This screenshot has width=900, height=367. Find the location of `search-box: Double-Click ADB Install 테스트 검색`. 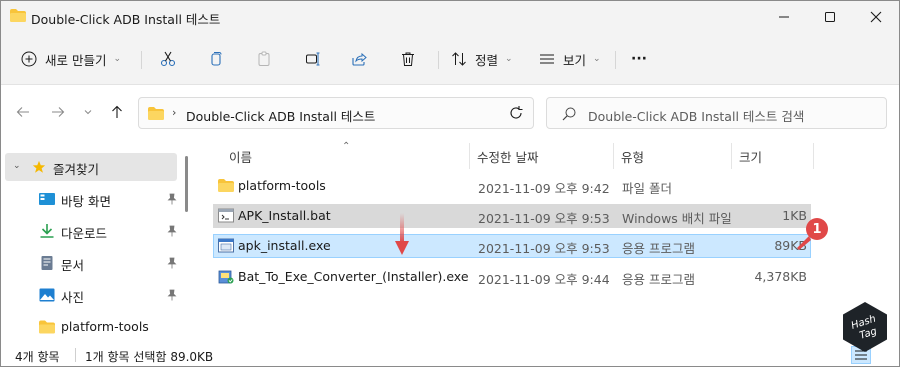

search-box: Double-Click ADB Install 테스트 검색 is located at coordinates (716, 113).